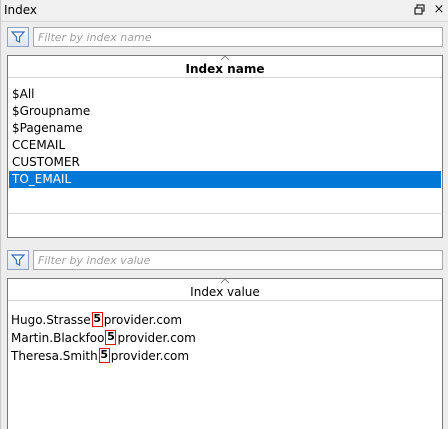  I want to click on index-value-item: Hugo.Strasse 5 provider.com, so click(96, 320).